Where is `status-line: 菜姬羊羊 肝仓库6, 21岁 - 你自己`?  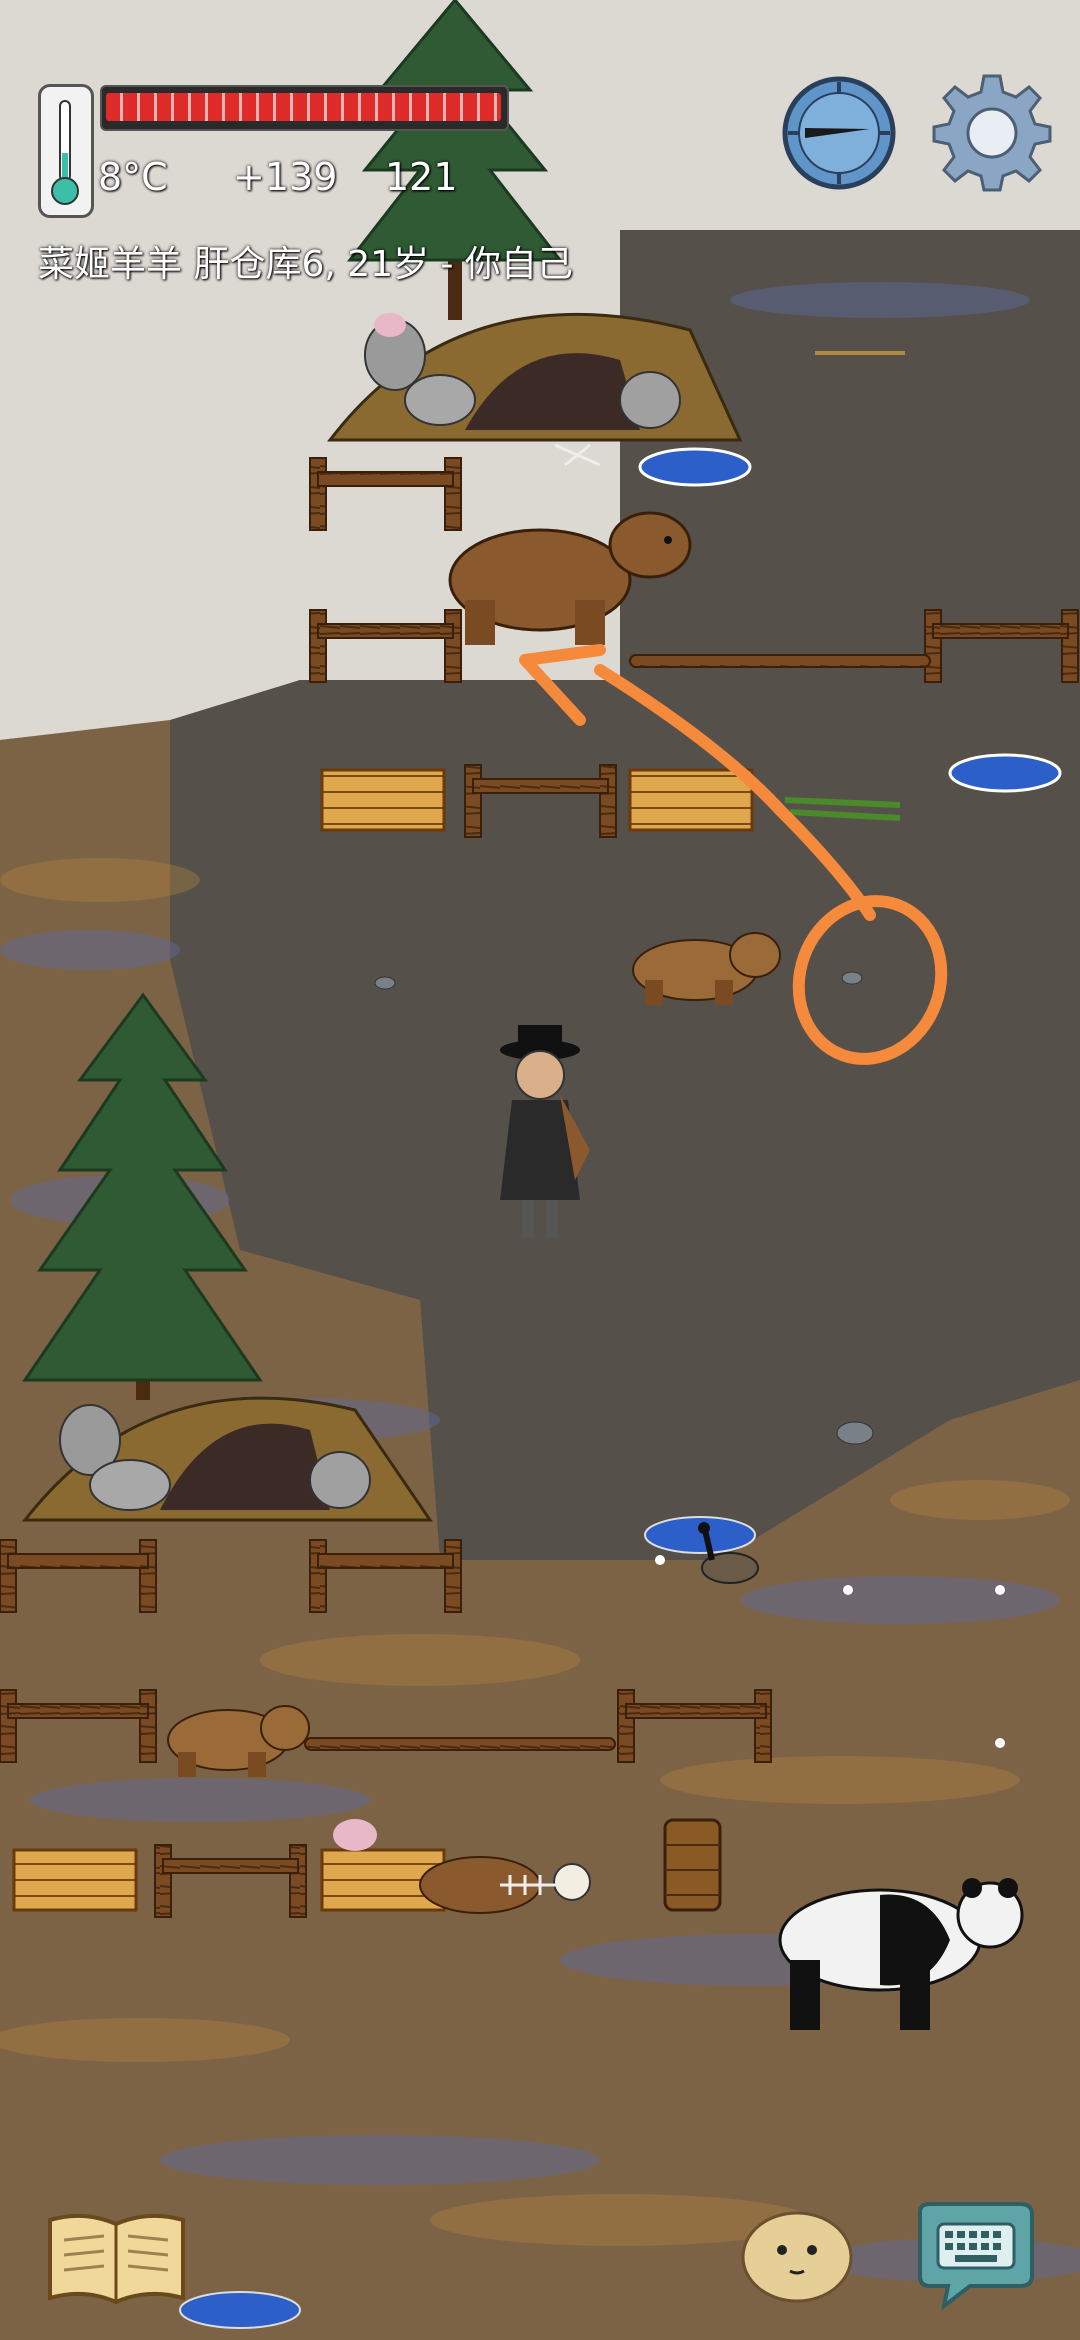
status-line: 菜姬羊羊 肝仓库6, 21岁 - 你自己 is located at coordinates (305, 264).